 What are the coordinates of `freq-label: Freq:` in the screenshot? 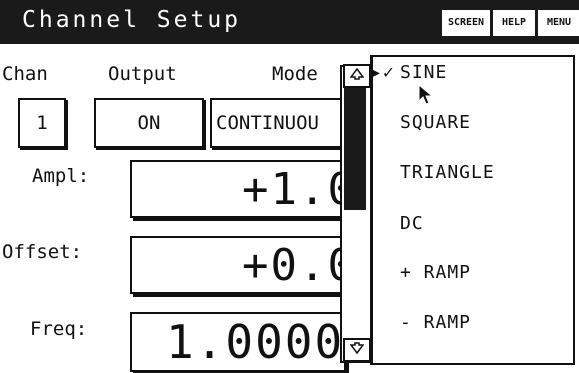 It's located at (59, 329).